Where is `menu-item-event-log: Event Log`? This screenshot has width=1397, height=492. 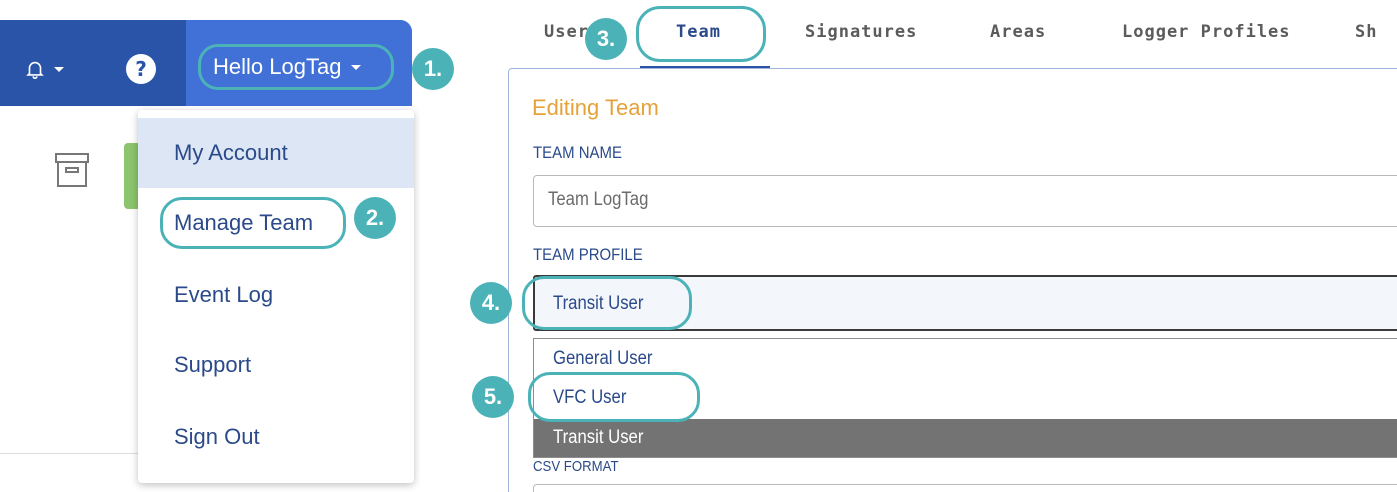 menu-item-event-log: Event Log is located at coordinates (276, 295).